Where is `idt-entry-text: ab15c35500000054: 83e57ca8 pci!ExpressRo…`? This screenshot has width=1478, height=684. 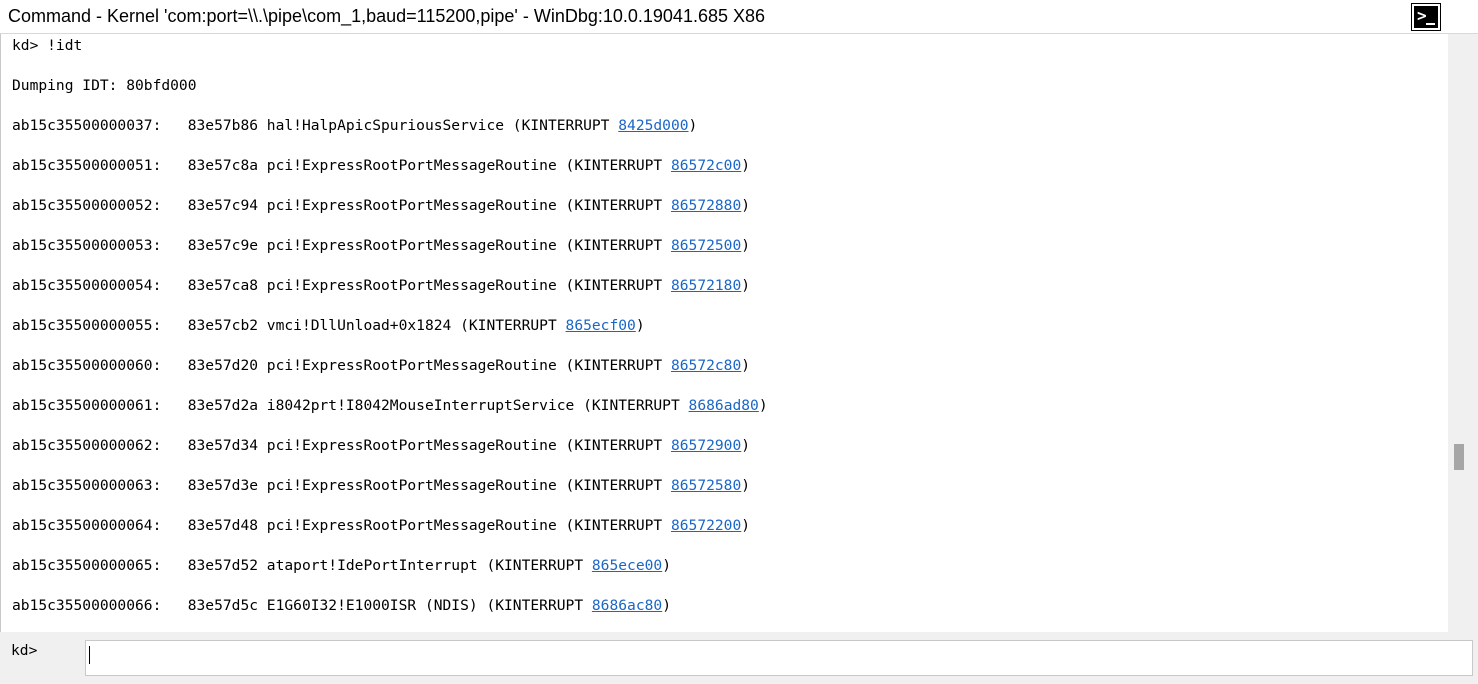 idt-entry-text: ab15c35500000054: 83e57ca8 pci!ExpressRo… is located at coordinates (341, 285).